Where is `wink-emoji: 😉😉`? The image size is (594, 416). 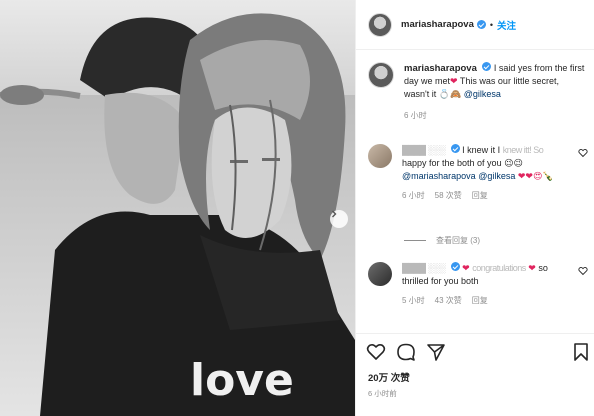 wink-emoji: 😉😉 is located at coordinates (513, 163).